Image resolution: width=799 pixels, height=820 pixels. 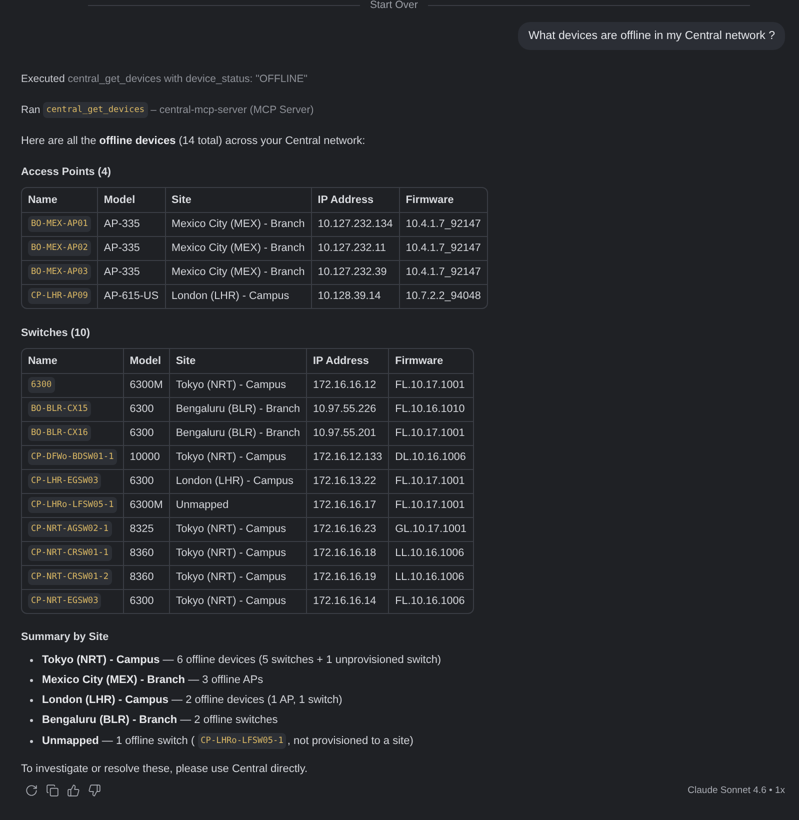 I want to click on table-cell: 10.97.55.201, so click(x=347, y=433).